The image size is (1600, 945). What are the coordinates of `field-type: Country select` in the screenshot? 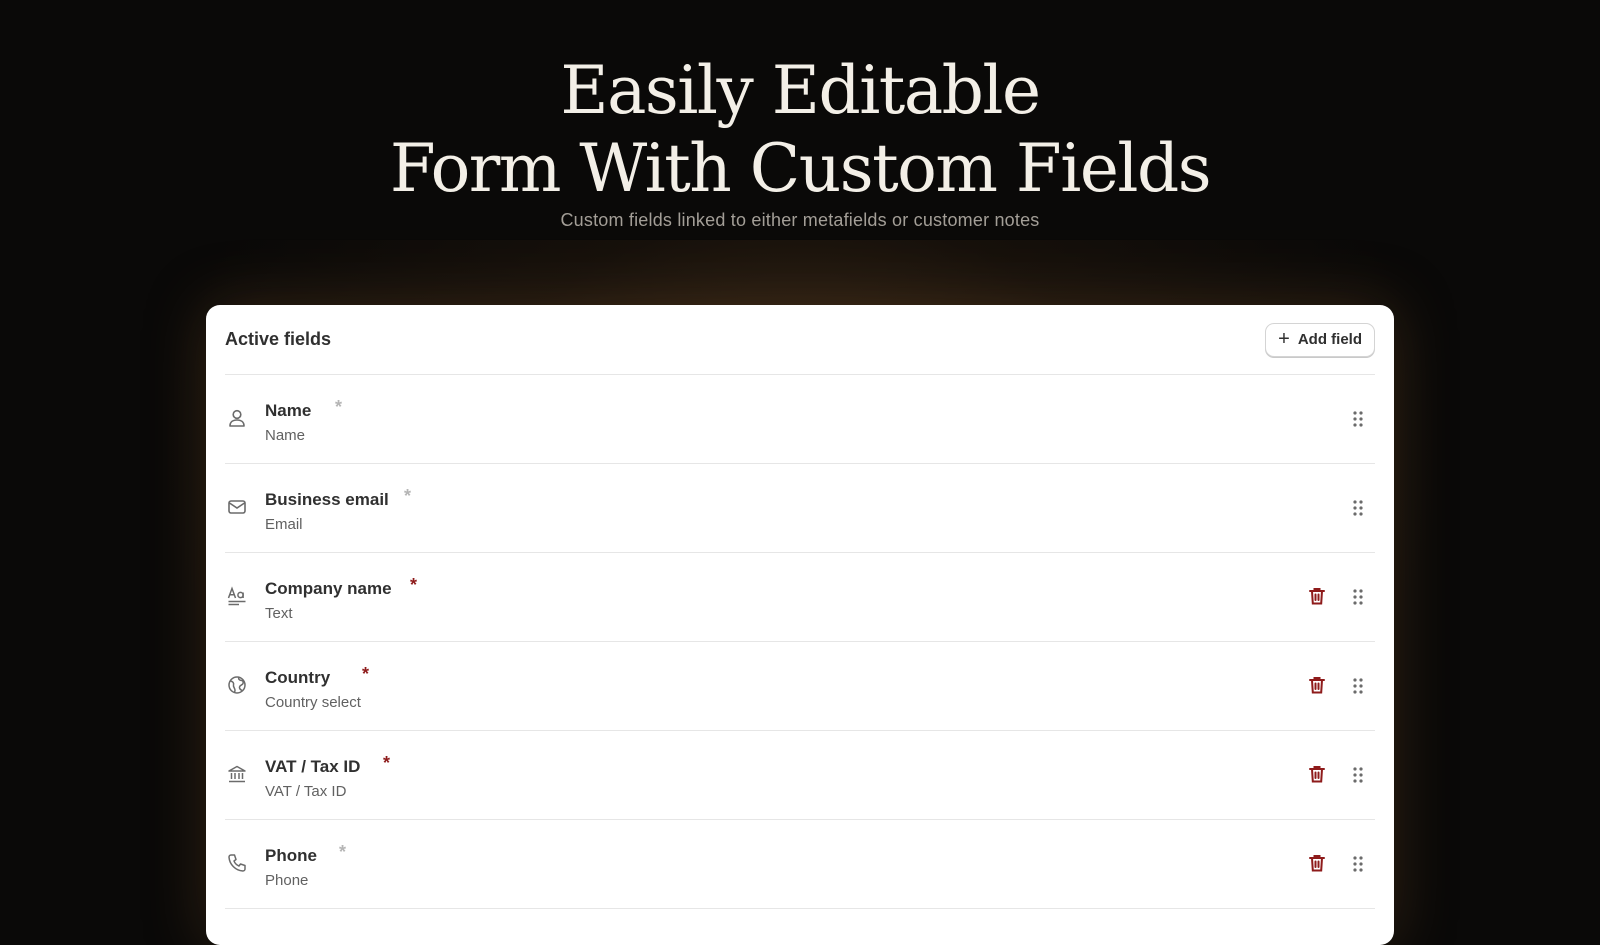 It's located at (313, 702).